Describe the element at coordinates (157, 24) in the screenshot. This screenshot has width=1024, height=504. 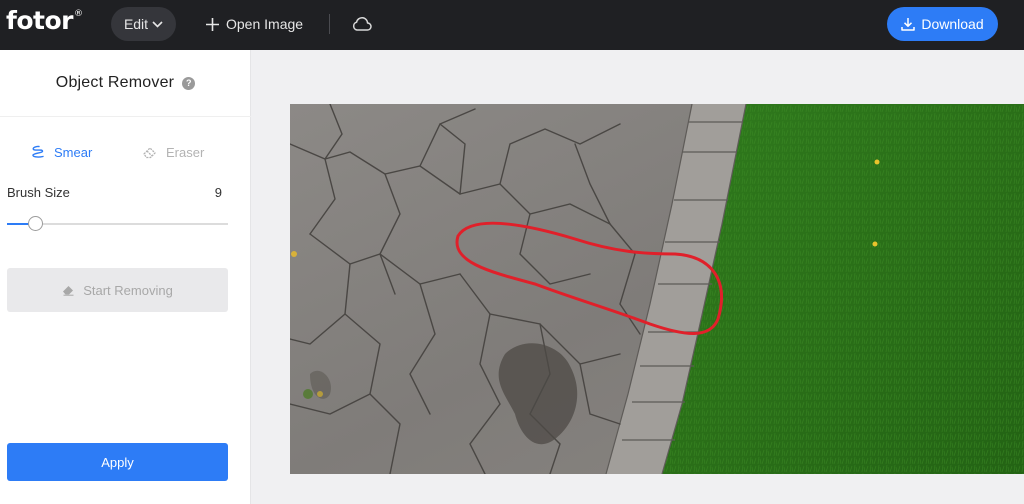
I see `chevron-down-icon` at that location.